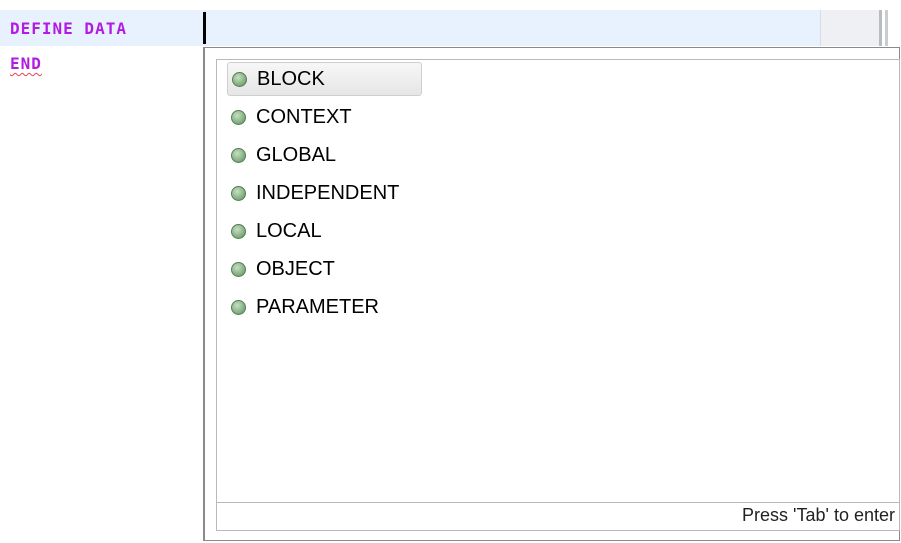 The width and height of the screenshot is (901, 543). What do you see at coordinates (68, 28) in the screenshot?
I see `code-line-define-data: DEFINE DATA` at bounding box center [68, 28].